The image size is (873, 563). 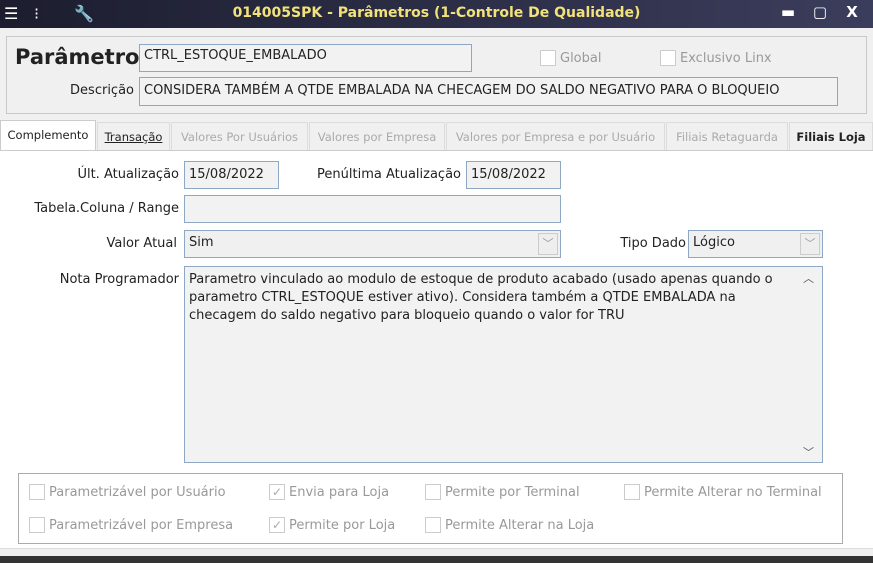 What do you see at coordinates (372, 209) in the screenshot?
I see `tabela-coluna-input` at bounding box center [372, 209].